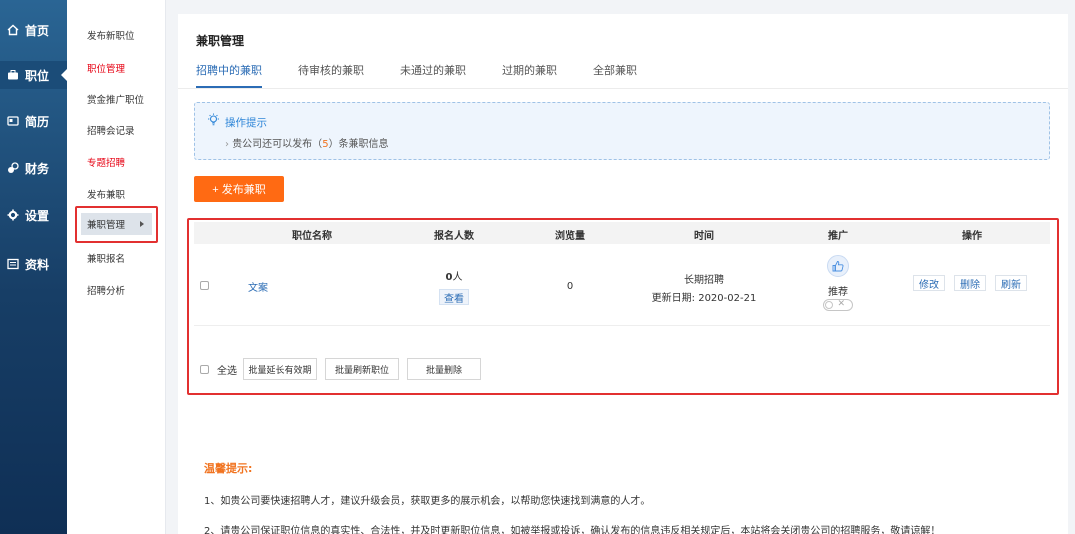 The width and height of the screenshot is (1075, 534). What do you see at coordinates (13, 75) in the screenshot?
I see `briefcase-icon` at bounding box center [13, 75].